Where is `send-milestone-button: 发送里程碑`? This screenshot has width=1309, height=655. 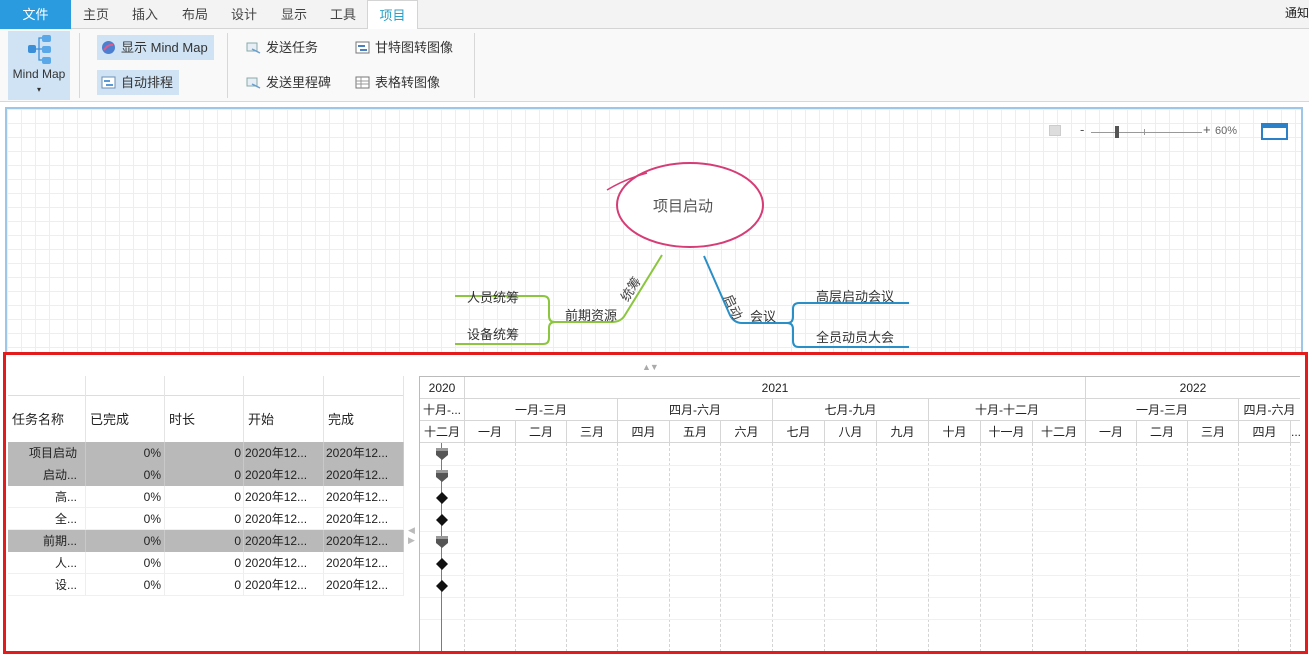 send-milestone-button: 发送里程碑 is located at coordinates (289, 82).